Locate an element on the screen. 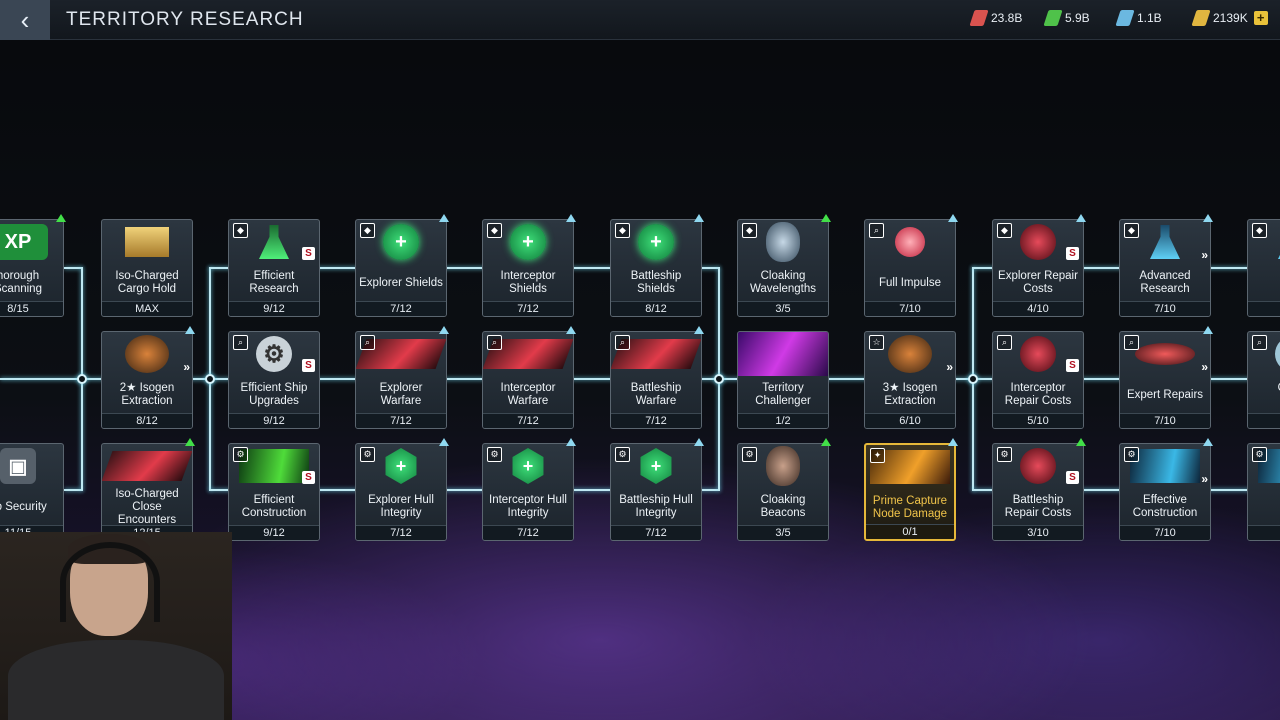  research-card-thorough-scanning: XP horoughScanning 8/15 is located at coordinates (32, 268).